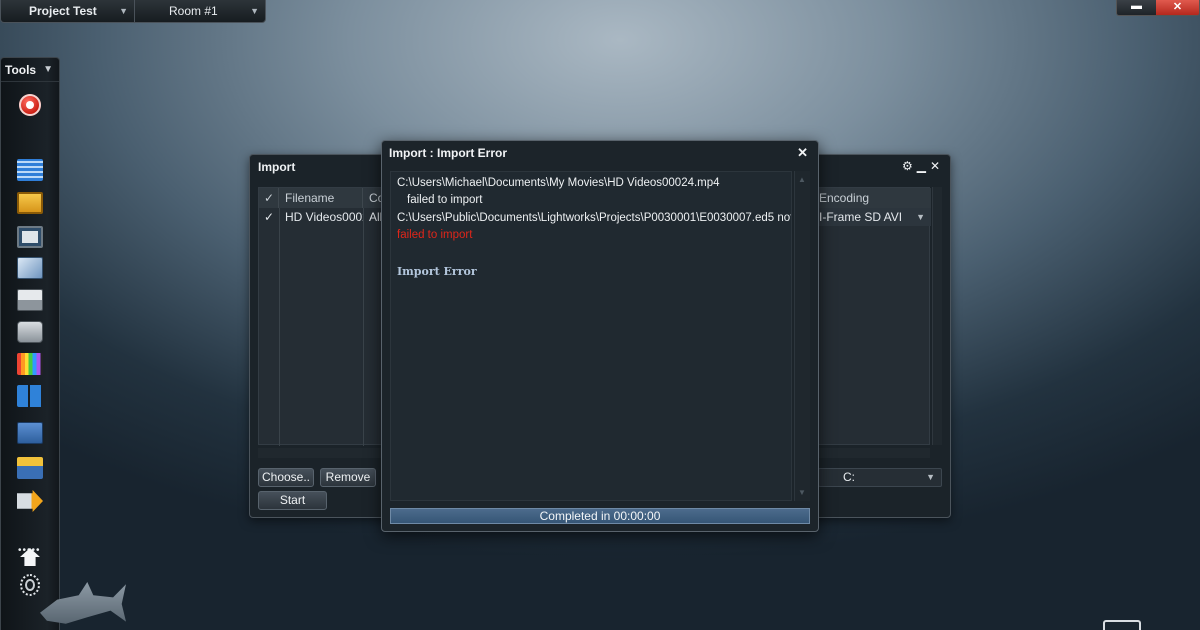 The width and height of the screenshot is (1200, 630). I want to click on bin-icon, so click(30, 268).